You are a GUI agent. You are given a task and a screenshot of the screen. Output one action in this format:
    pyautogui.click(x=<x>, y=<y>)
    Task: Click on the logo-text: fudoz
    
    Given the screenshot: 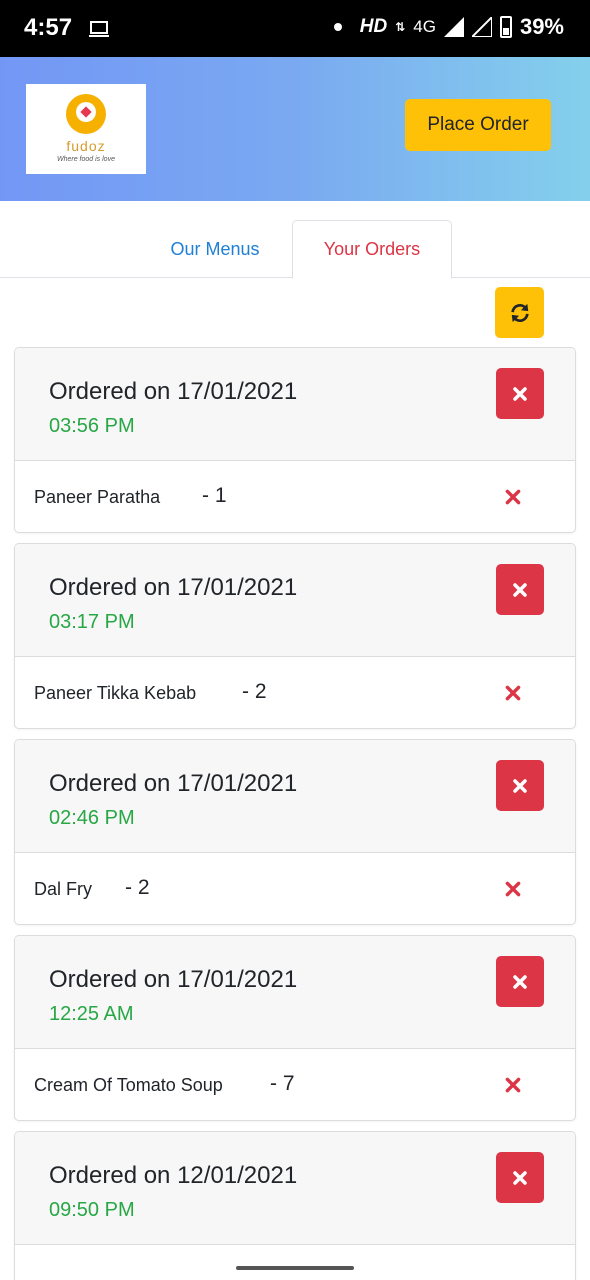 What is the action you would take?
    pyautogui.click(x=86, y=146)
    